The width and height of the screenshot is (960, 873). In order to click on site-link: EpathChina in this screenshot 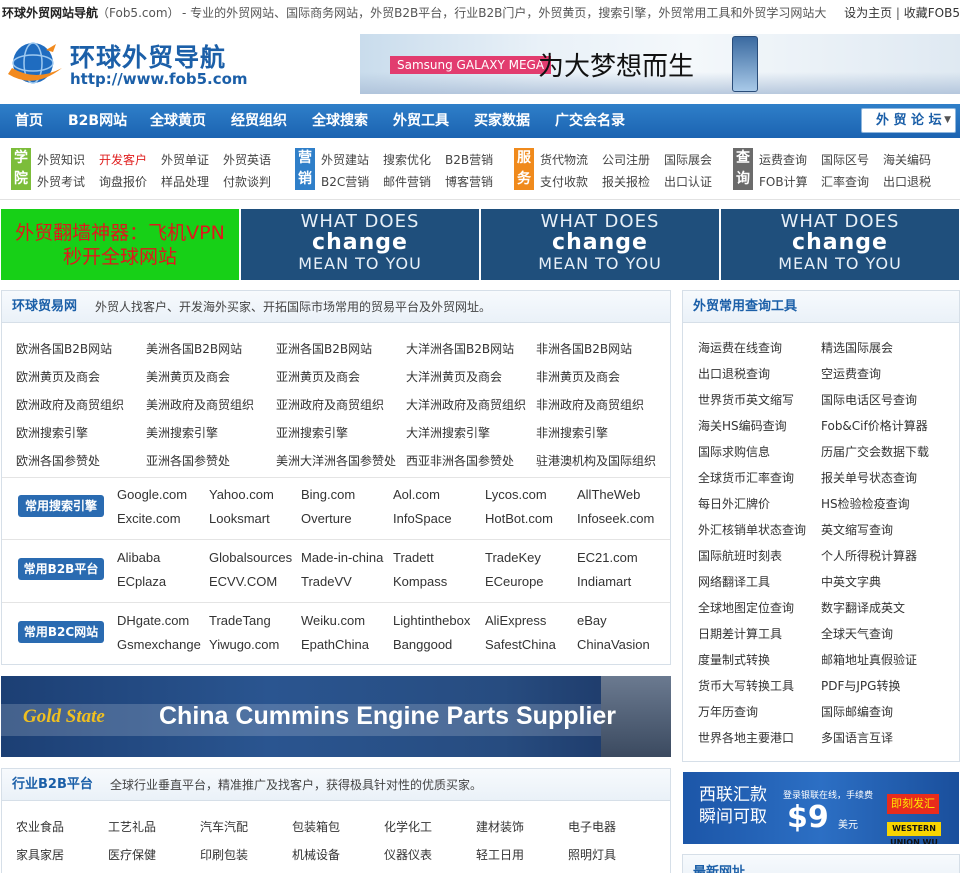, I will do `click(335, 644)`.